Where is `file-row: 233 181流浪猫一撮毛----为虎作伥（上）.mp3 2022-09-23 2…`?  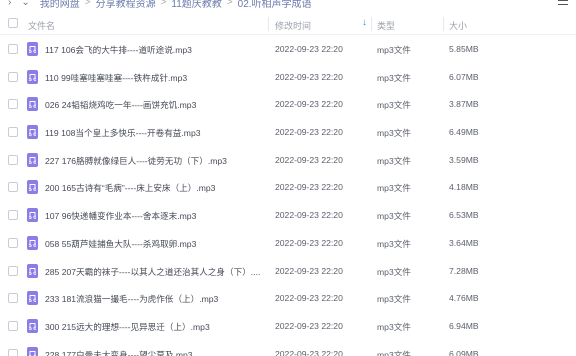
file-row: 233 181流浪猫一撮毛----为虎作伥（上）.mp3 2022-09-23 2… is located at coordinates (288, 299).